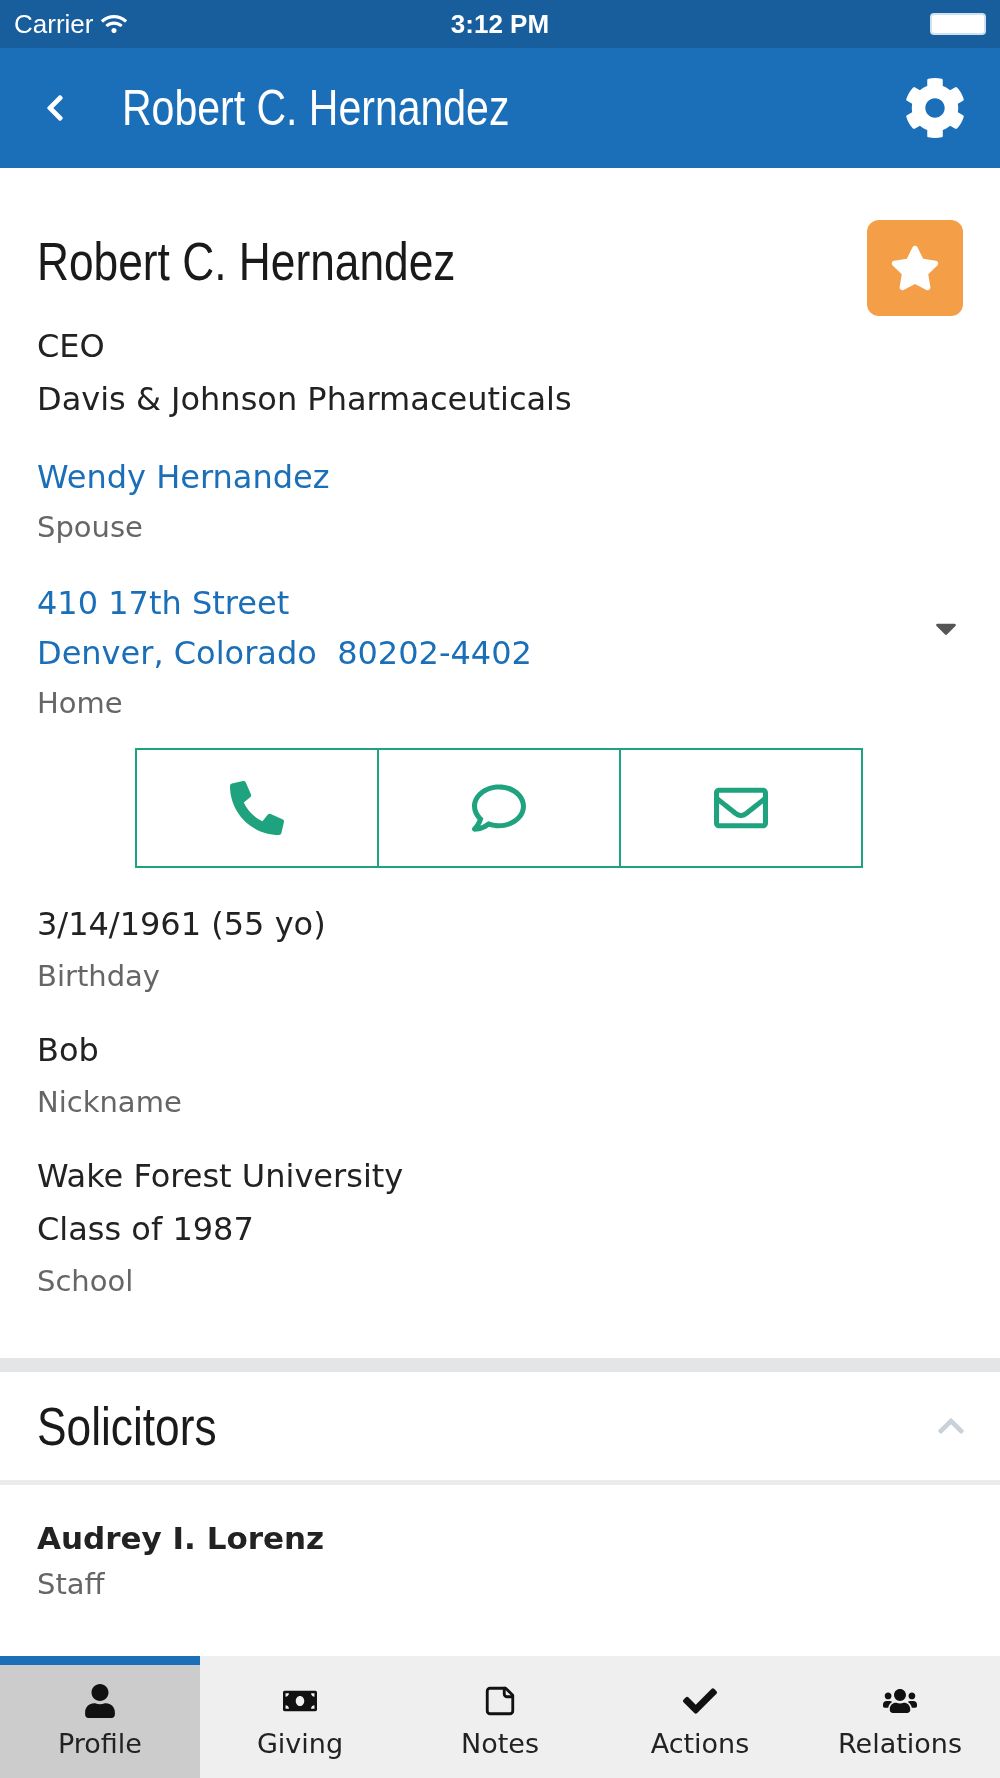 Image resolution: width=1000 pixels, height=1778 pixels. Describe the element at coordinates (110, 1102) in the screenshot. I see `field-label: Nickname` at that location.